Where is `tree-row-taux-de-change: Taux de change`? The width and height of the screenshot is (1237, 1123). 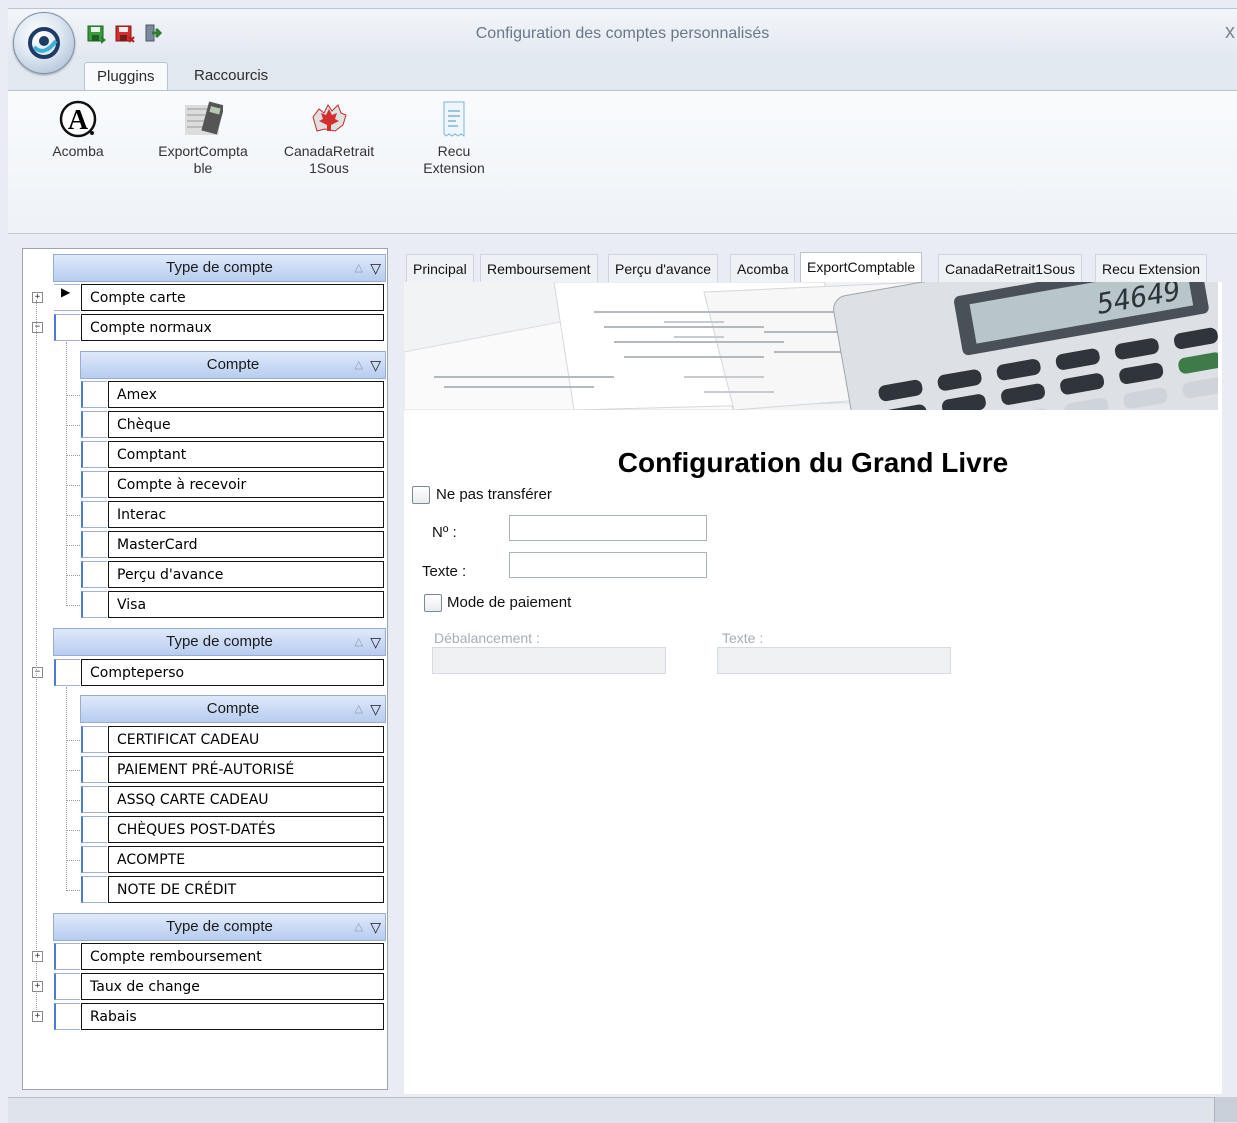
tree-row-taux-de-change: Taux de change is located at coordinates (232, 986).